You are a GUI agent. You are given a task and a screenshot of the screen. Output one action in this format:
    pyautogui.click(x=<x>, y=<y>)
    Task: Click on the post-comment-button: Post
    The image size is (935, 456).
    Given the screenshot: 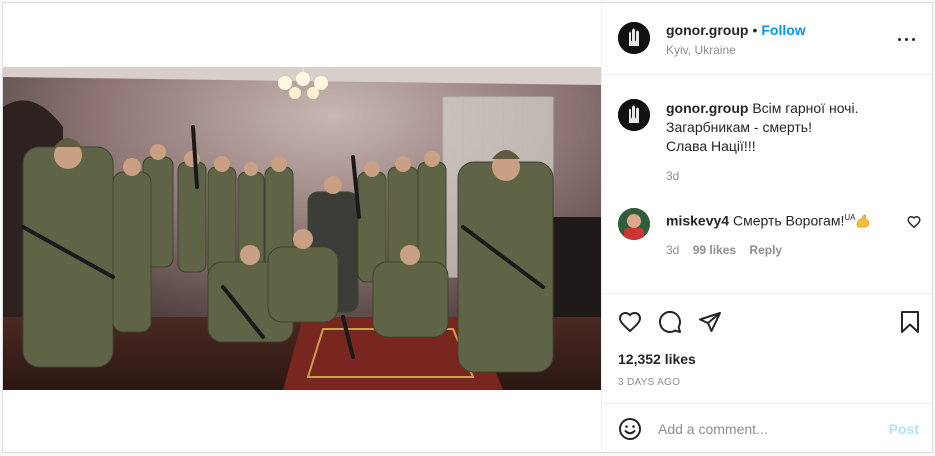 What is the action you would take?
    pyautogui.click(x=904, y=429)
    